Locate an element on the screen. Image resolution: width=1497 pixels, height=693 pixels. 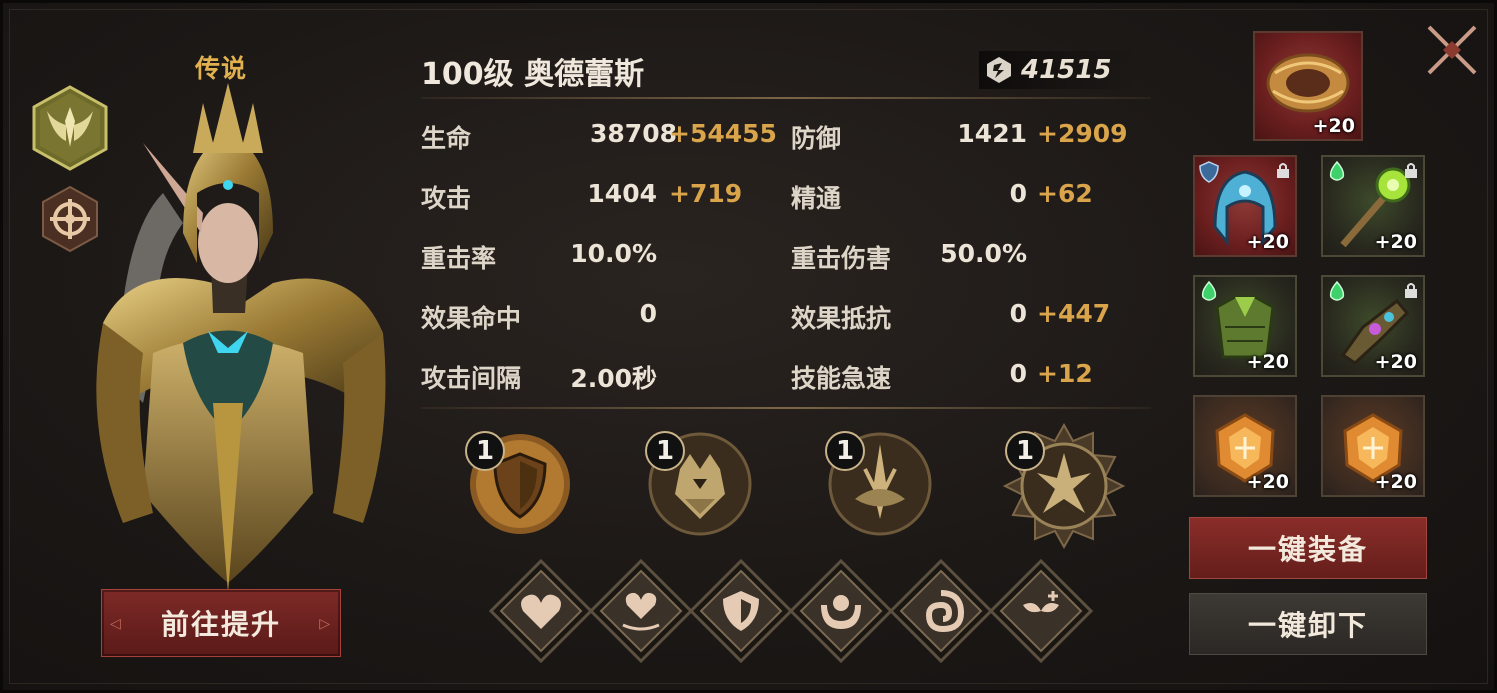
shield-crest-icon is located at coordinates (741, 611).